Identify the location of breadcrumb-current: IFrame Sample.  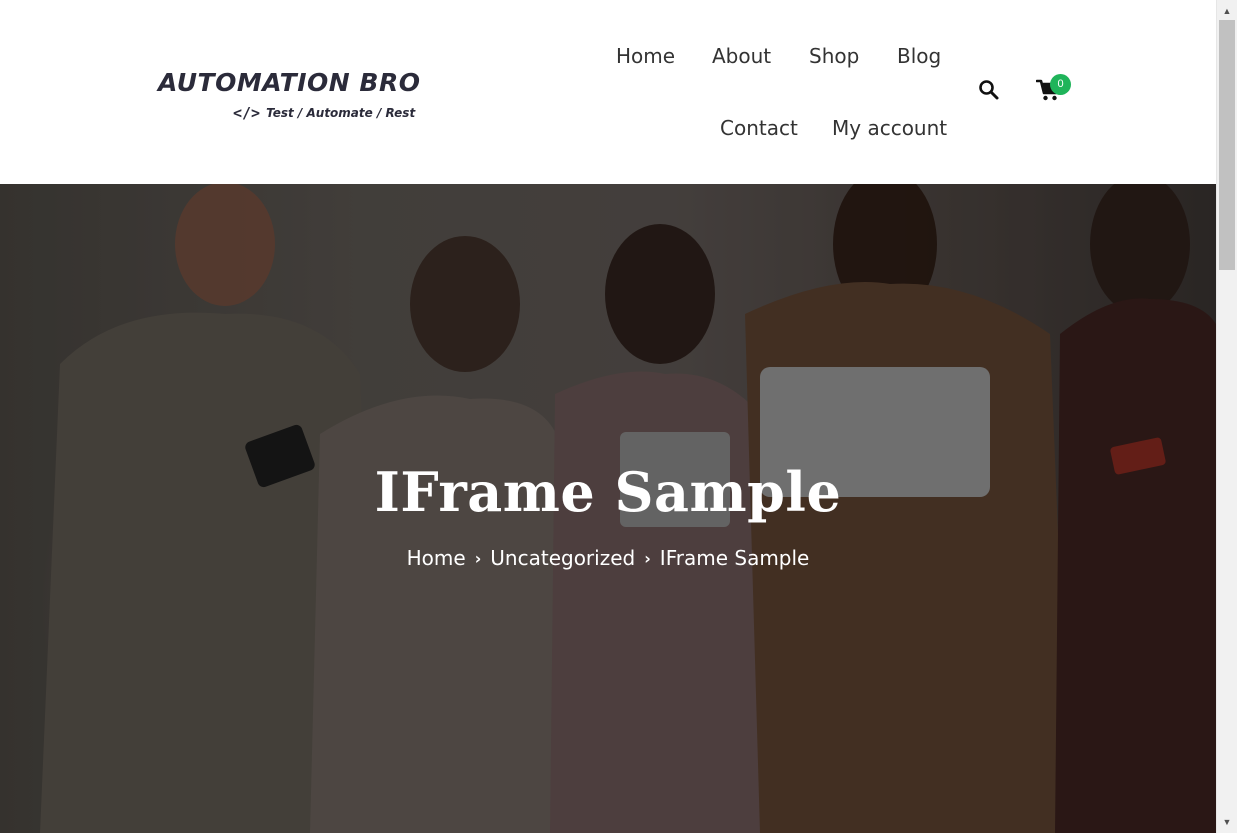
(734, 558).